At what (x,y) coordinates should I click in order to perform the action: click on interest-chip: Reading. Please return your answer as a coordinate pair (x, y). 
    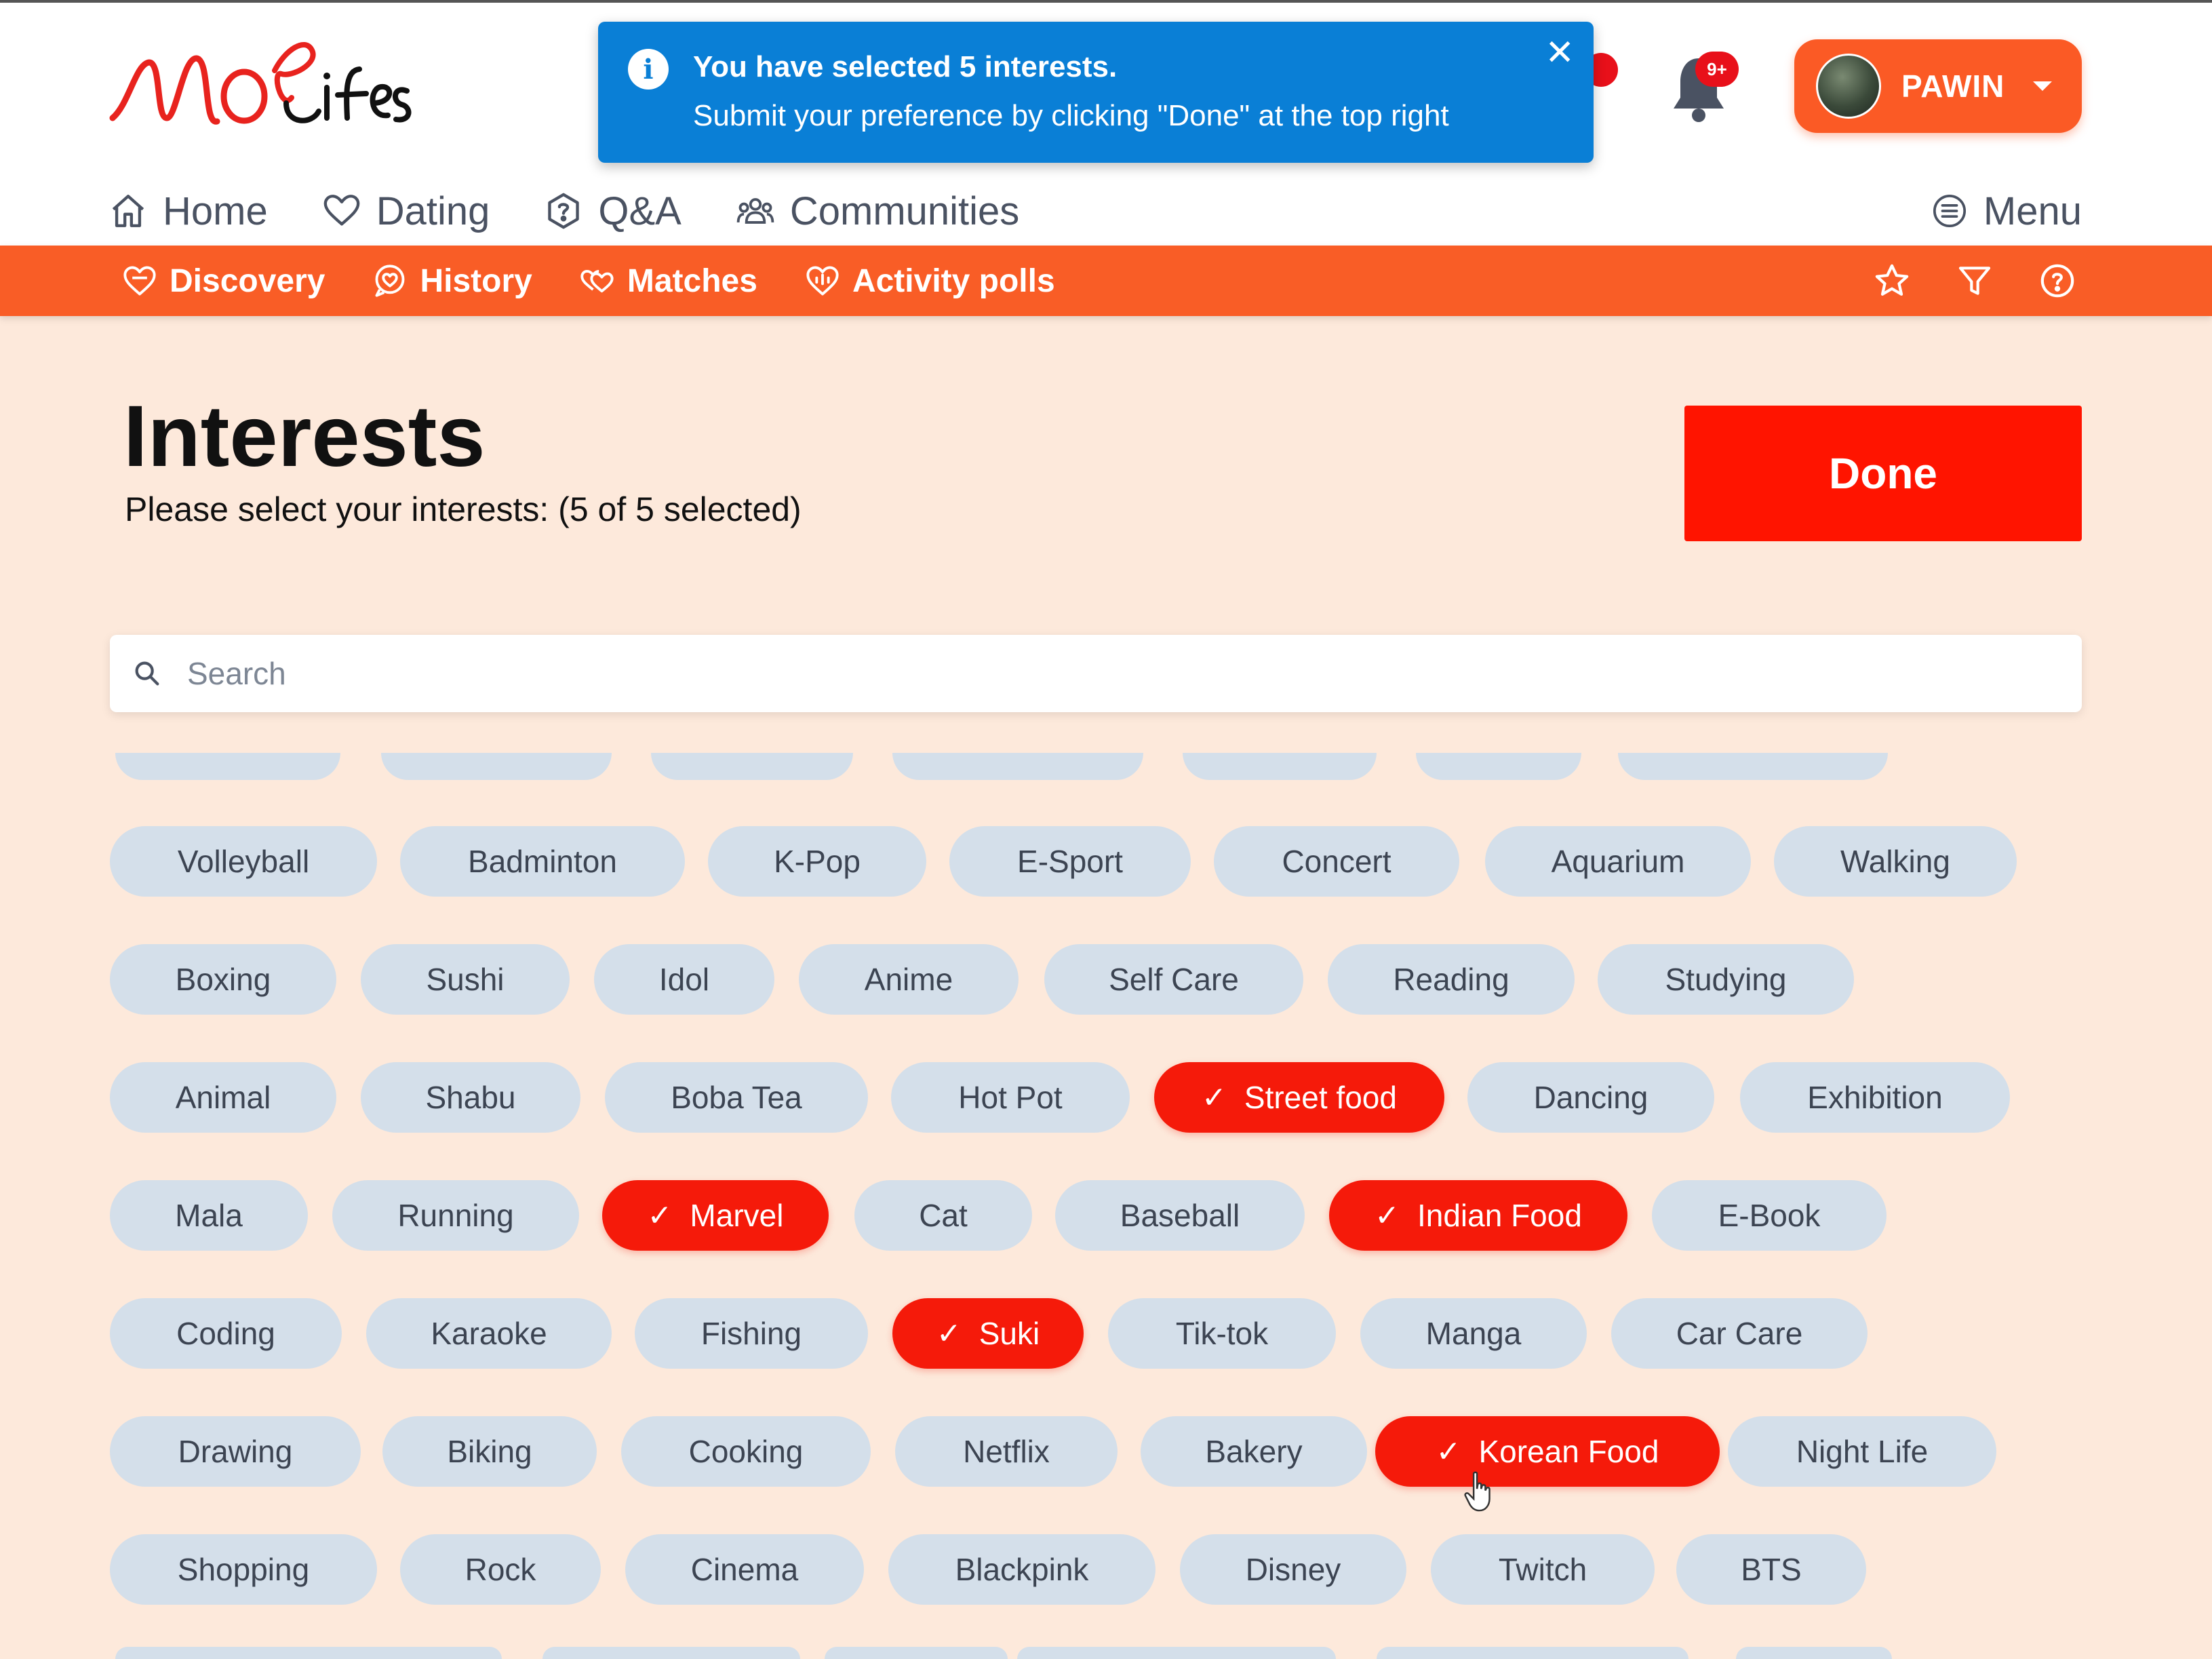
    Looking at the image, I should click on (1451, 979).